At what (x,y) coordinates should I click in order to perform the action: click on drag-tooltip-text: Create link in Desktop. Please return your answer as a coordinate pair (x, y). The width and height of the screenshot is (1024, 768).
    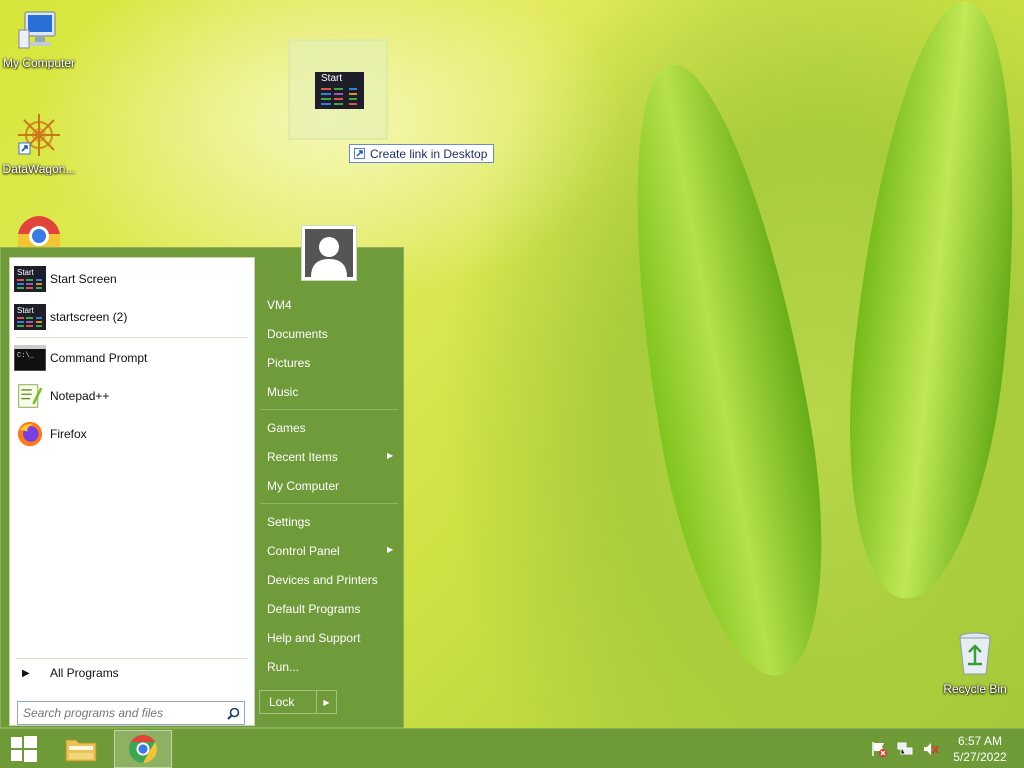
    Looking at the image, I should click on (429, 153).